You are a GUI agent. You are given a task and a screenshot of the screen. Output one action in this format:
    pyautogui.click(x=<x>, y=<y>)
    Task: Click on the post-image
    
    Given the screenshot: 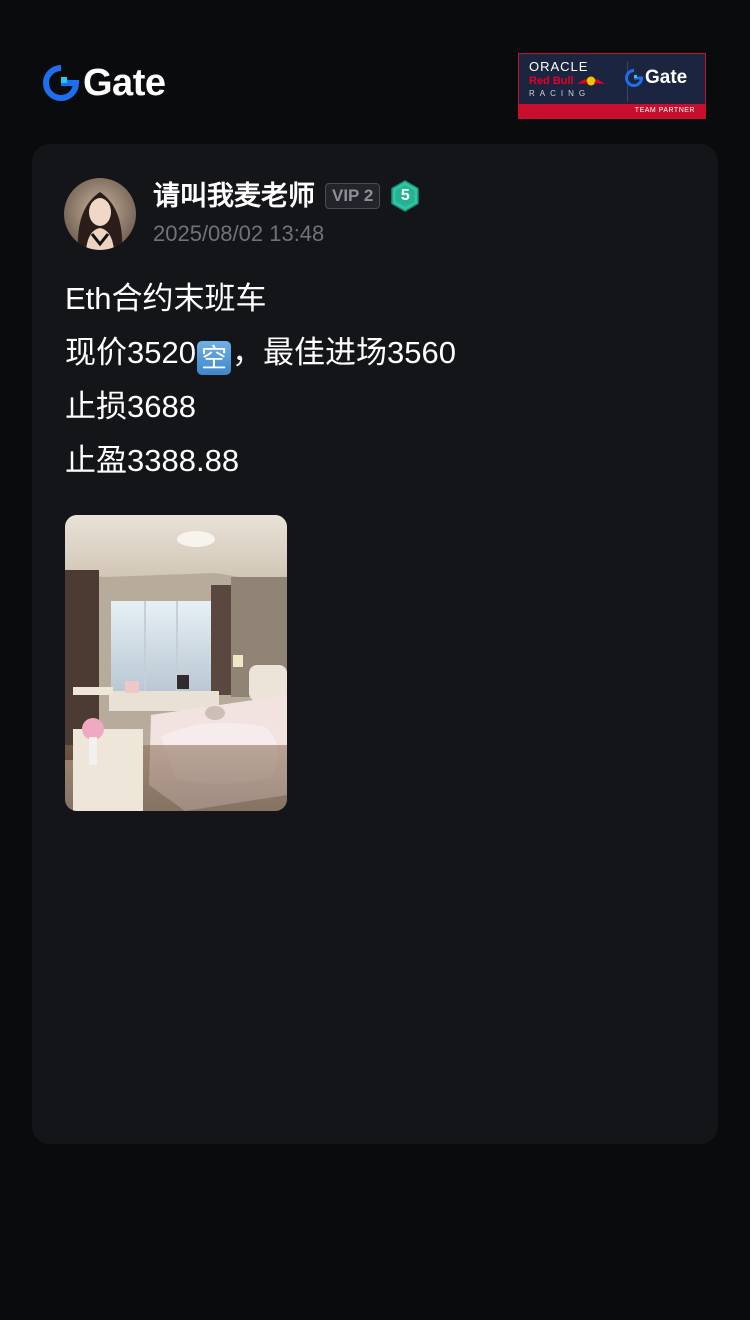 What is the action you would take?
    pyautogui.click(x=176, y=663)
    